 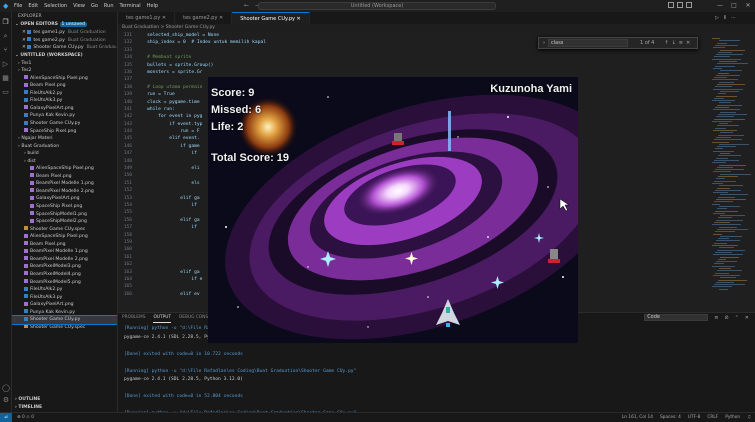 I want to click on maximize-icon: □, so click(x=734, y=6).